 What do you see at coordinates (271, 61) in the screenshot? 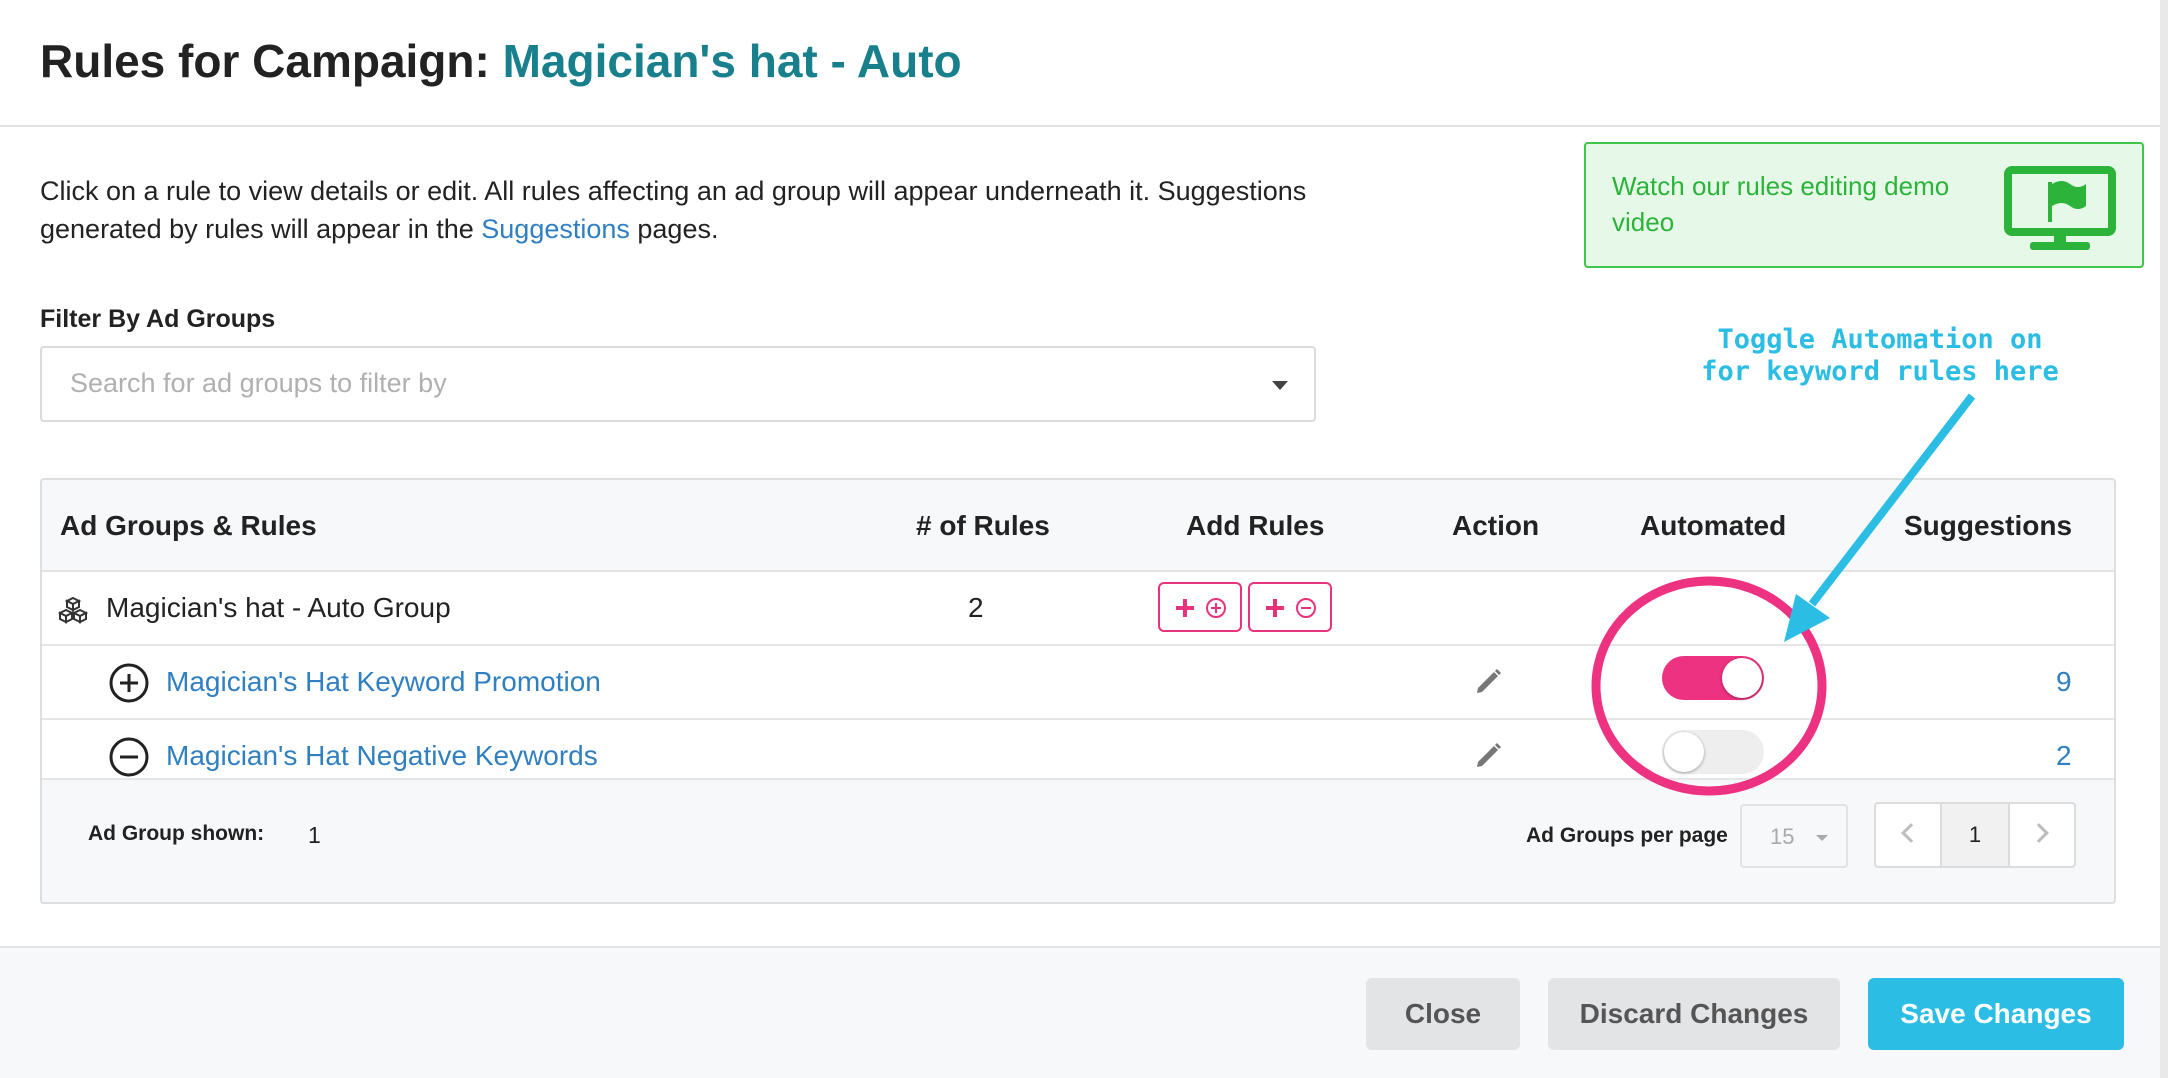
I see `title-prefix: Rules for Campaign:` at bounding box center [271, 61].